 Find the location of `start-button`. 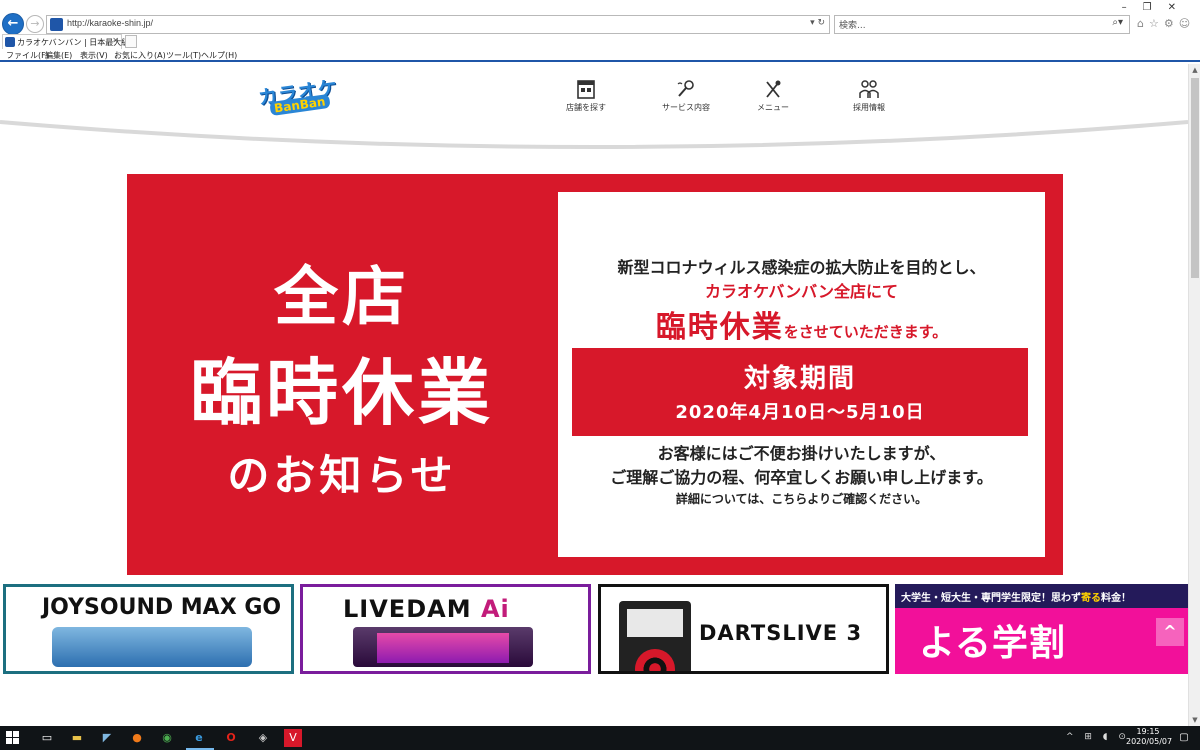

start-button is located at coordinates (13, 738).